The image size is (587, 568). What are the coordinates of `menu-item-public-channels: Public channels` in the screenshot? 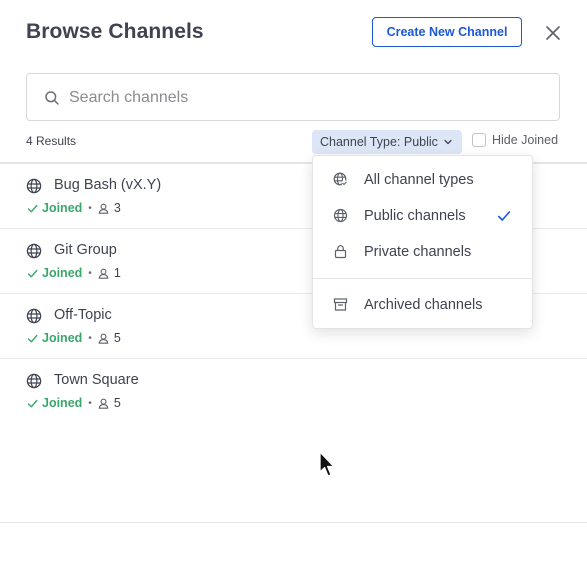 It's located at (422, 216).